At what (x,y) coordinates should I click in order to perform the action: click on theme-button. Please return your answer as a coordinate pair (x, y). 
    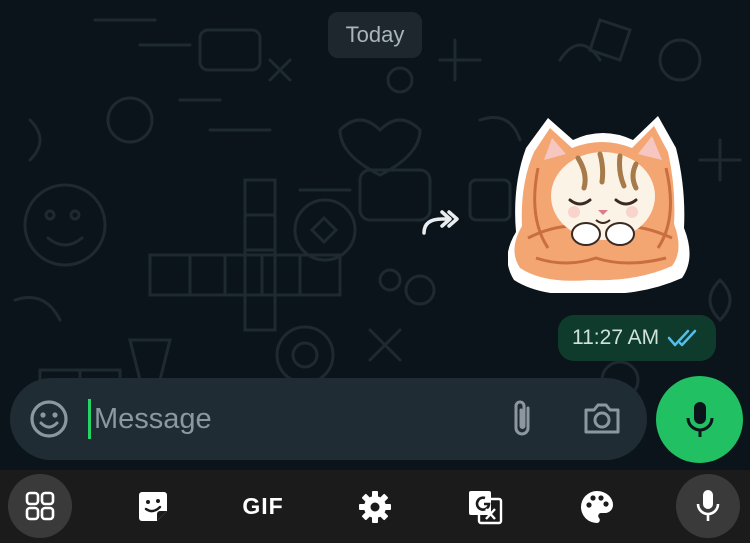
    Looking at the image, I should click on (597, 506).